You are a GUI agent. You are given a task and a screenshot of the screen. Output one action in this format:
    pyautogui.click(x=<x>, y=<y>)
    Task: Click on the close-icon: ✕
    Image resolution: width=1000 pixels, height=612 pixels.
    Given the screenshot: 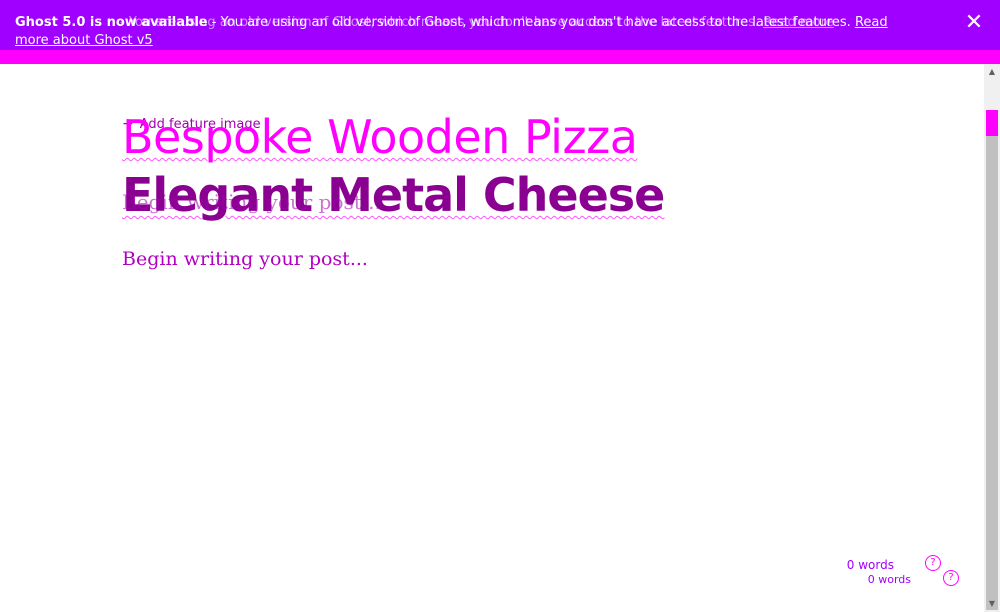 What is the action you would take?
    pyautogui.click(x=974, y=23)
    